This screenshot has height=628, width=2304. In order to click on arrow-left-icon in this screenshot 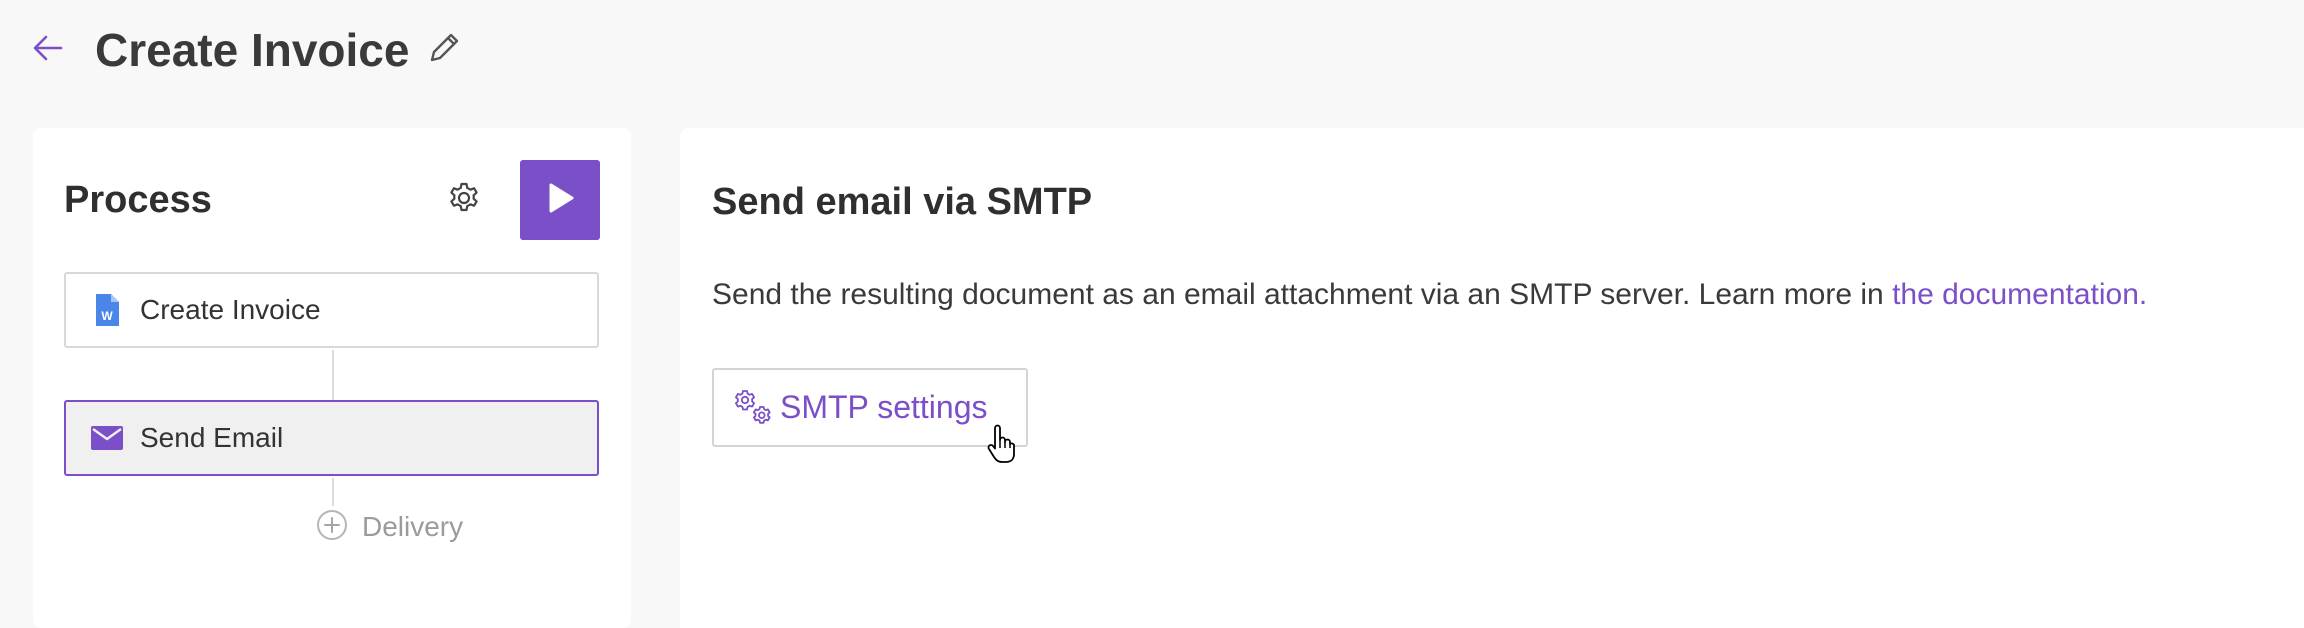, I will do `click(48, 50)`.